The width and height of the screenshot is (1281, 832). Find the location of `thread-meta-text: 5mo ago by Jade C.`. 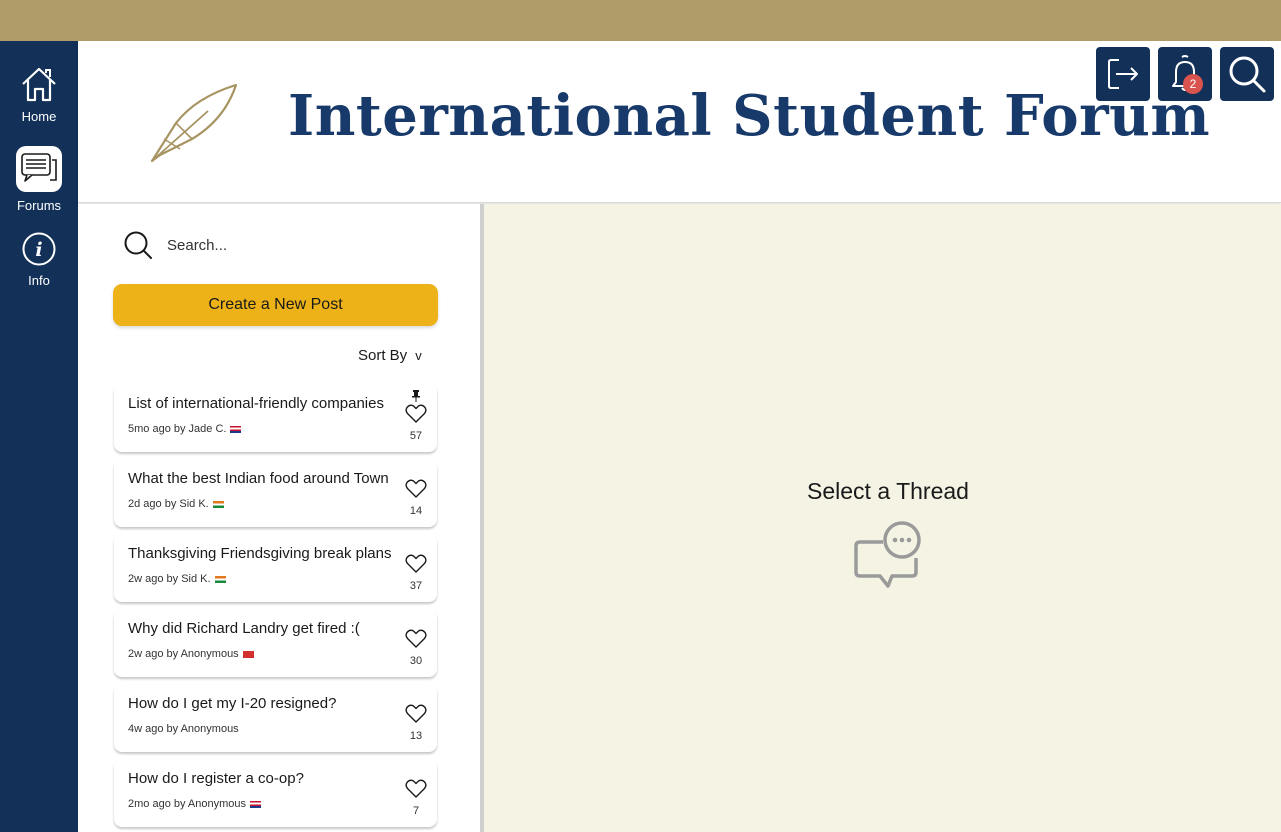

thread-meta-text: 5mo ago by Jade C. is located at coordinates (177, 429).